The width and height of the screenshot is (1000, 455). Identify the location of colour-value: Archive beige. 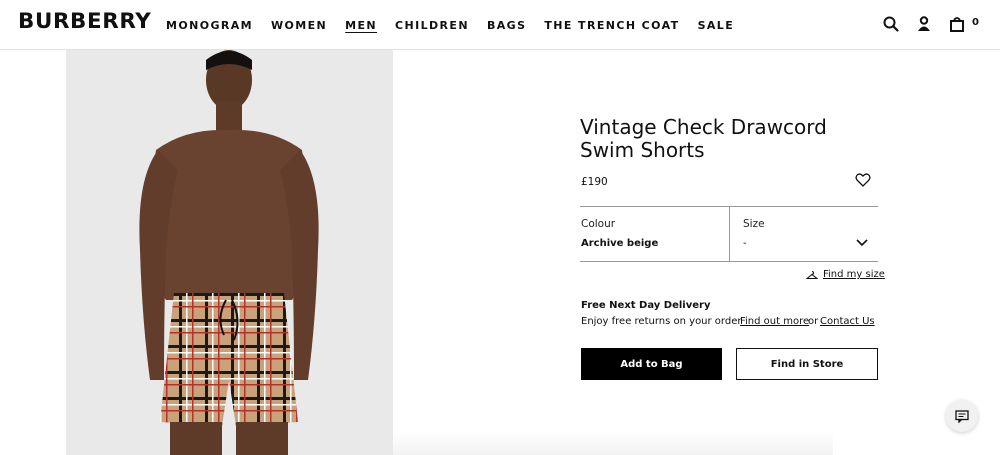
(620, 243).